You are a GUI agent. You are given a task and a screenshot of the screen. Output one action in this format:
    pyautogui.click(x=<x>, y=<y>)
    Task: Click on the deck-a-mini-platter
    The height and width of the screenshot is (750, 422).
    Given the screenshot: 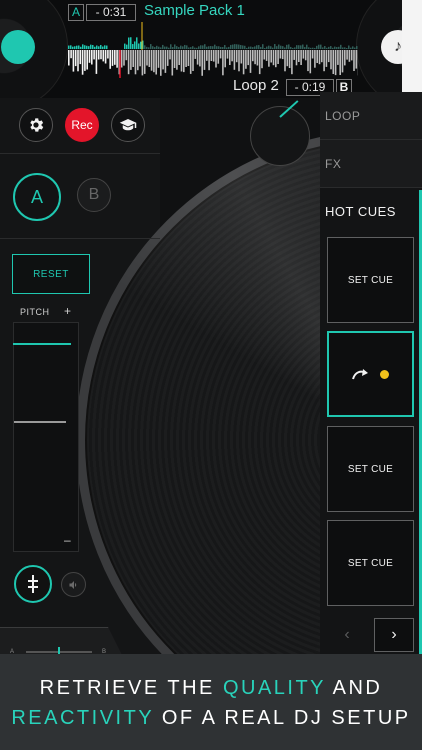 What is the action you would take?
    pyautogui.click(x=34, y=49)
    